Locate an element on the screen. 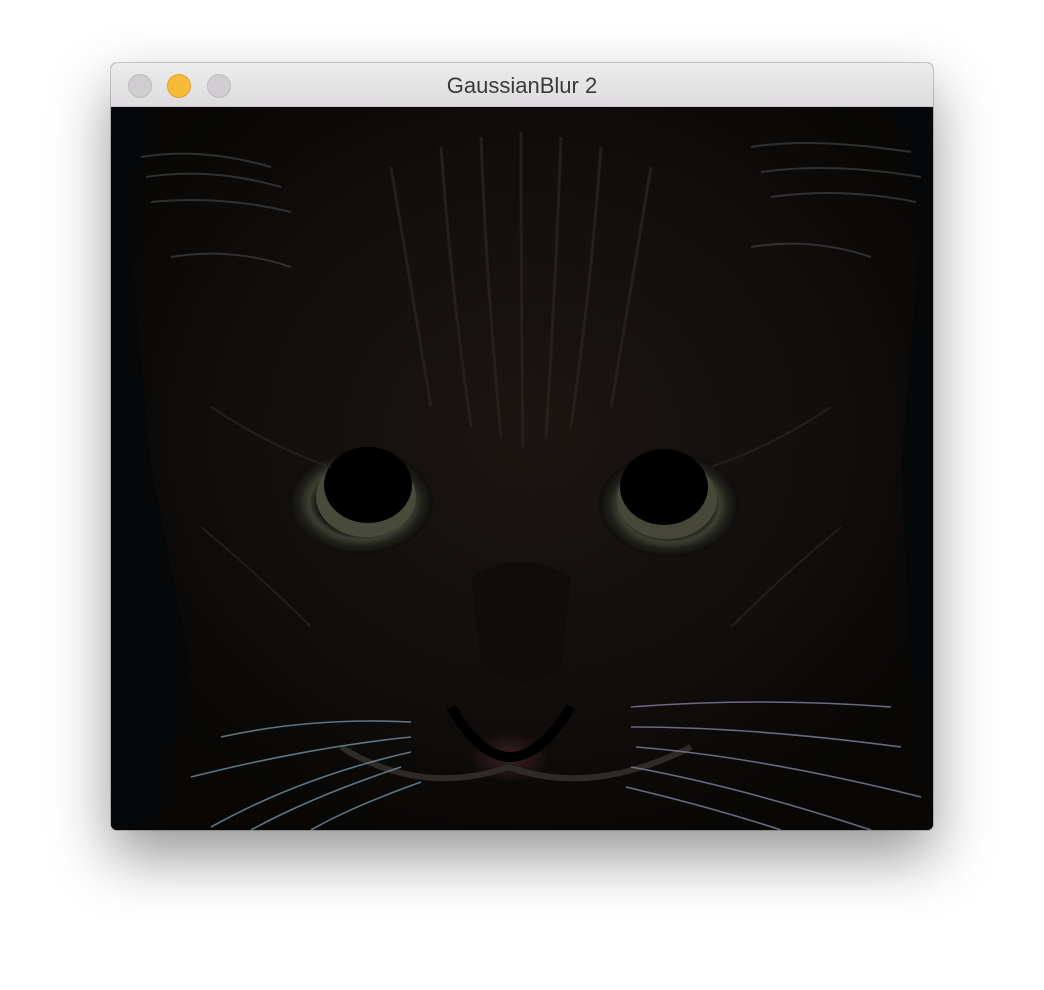 This screenshot has height=990, width=1044. window-title: GaussianBlur 2 is located at coordinates (522, 85).